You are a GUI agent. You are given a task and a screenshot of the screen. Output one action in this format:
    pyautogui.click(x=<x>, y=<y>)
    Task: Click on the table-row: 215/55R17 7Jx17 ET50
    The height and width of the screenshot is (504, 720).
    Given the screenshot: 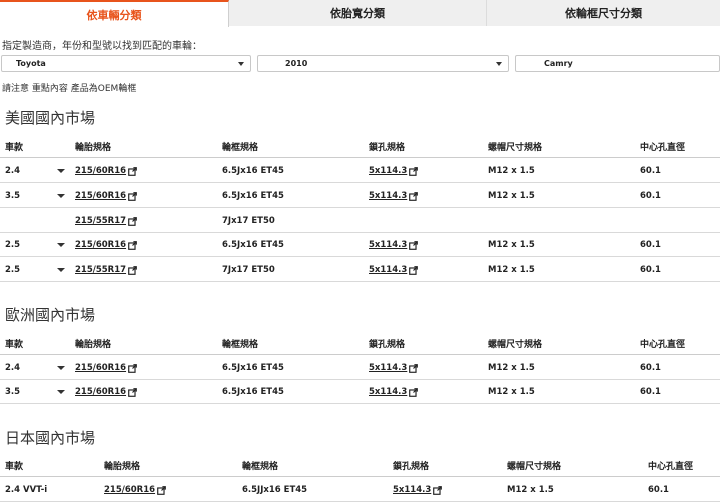 What is the action you would take?
    pyautogui.click(x=360, y=221)
    